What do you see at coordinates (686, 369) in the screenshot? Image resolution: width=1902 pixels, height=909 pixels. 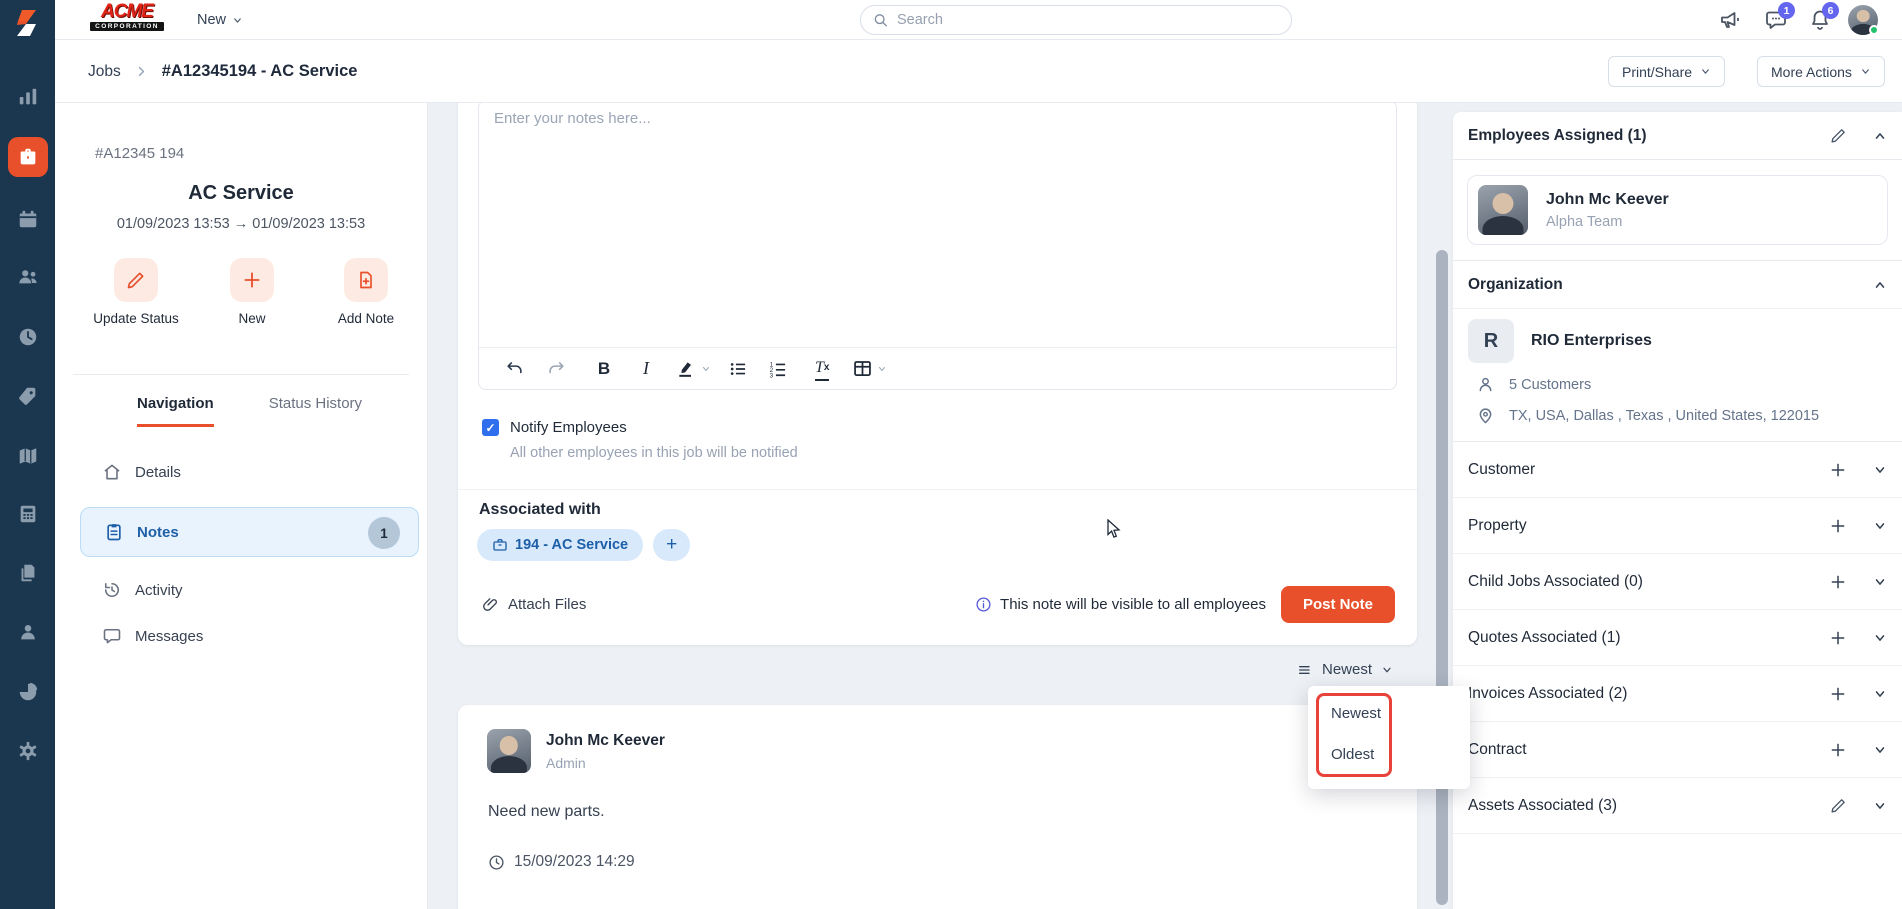 I see `highlight-color-button` at bounding box center [686, 369].